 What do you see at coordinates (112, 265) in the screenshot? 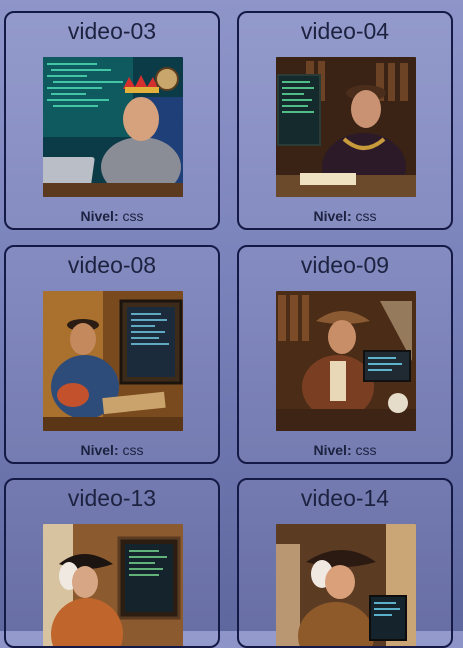
I see `video-title: video-08` at bounding box center [112, 265].